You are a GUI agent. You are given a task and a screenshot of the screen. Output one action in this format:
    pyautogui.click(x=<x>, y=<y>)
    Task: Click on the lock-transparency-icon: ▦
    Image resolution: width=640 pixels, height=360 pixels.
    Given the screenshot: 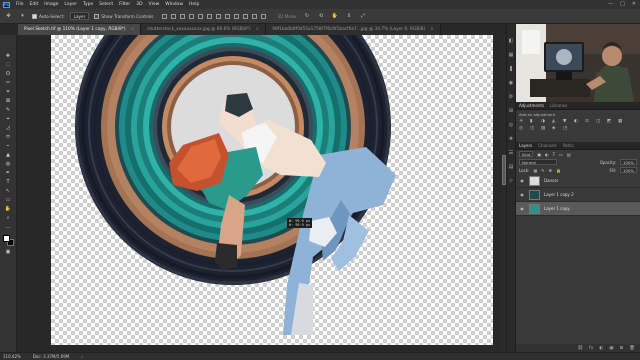 What is the action you would take?
    pyautogui.click(x=535, y=170)
    